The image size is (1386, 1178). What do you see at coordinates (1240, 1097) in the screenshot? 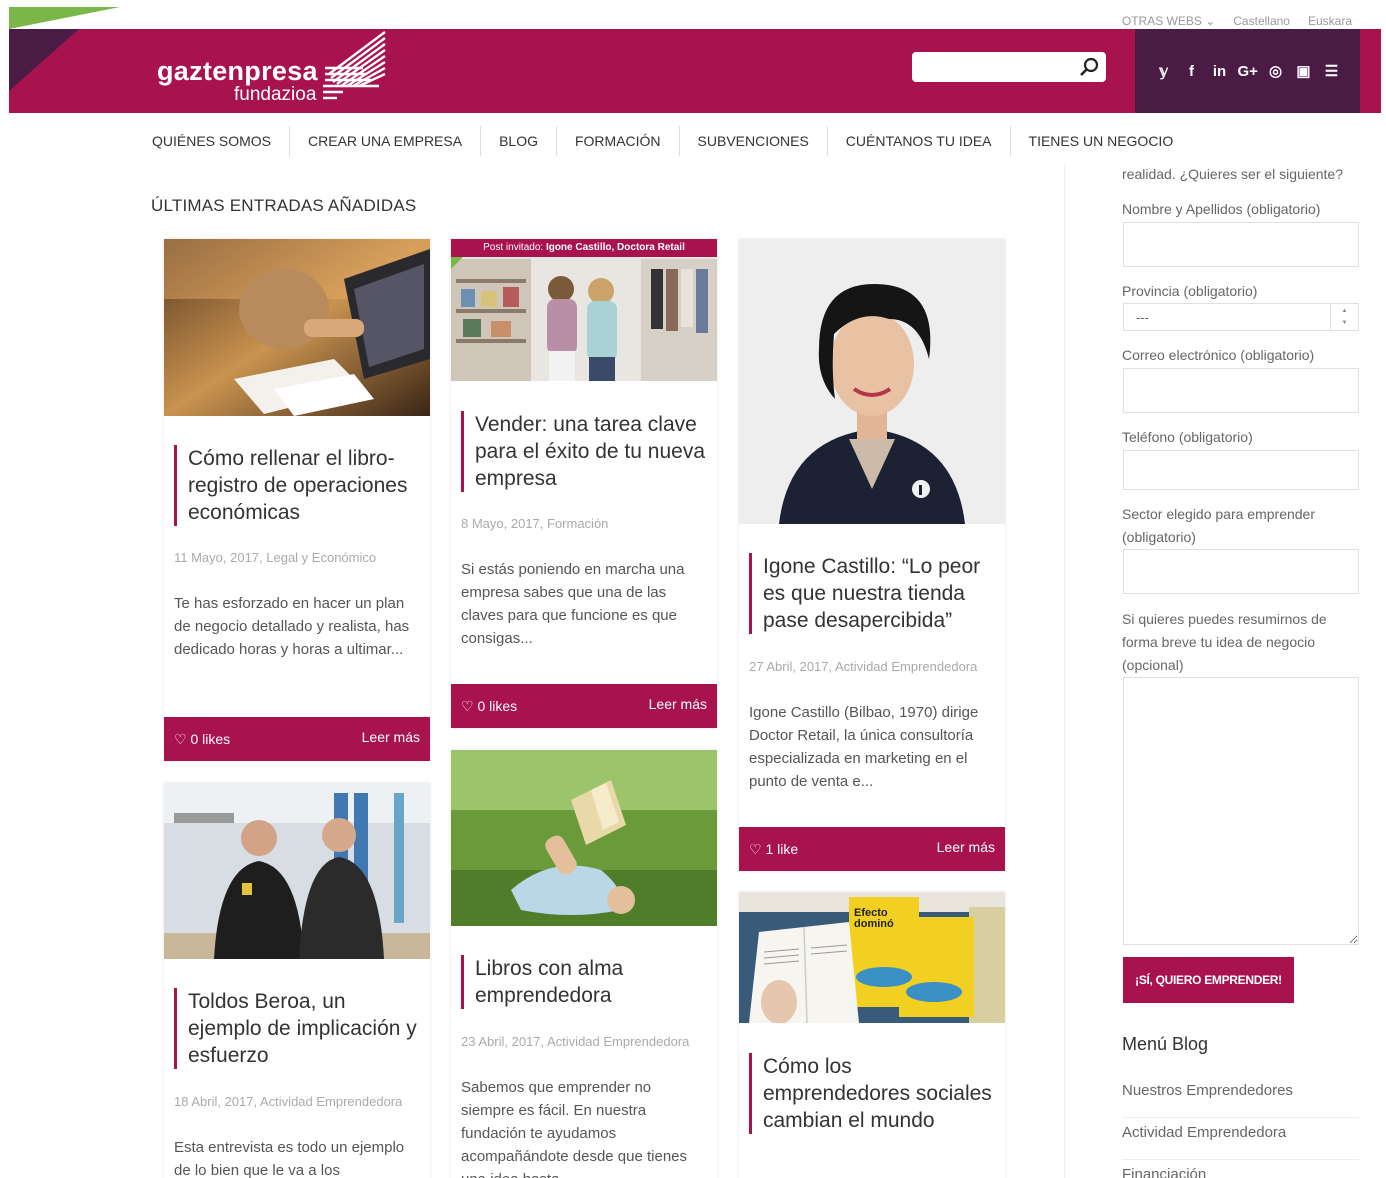
I see `menu-item-emprendedores: Nuestros Emprendedores` at bounding box center [1240, 1097].